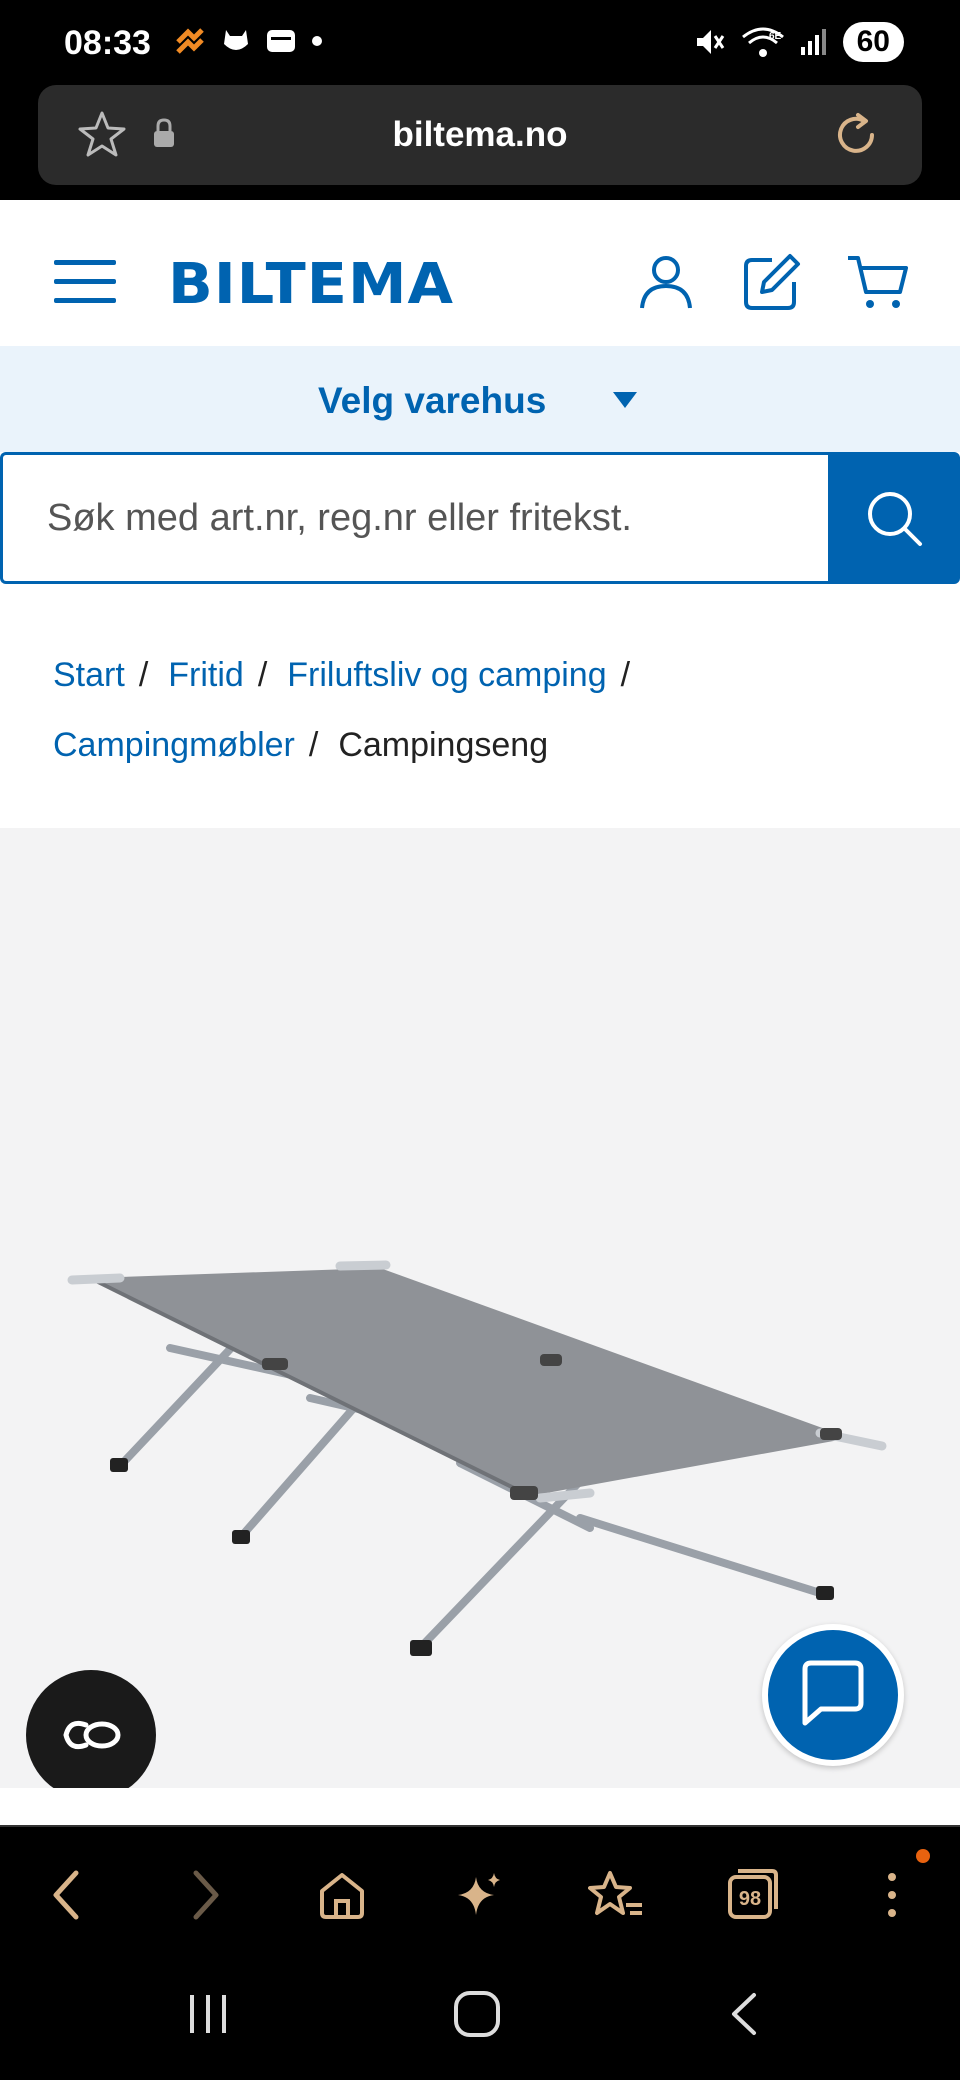  I want to click on cart-icon, so click(878, 282).